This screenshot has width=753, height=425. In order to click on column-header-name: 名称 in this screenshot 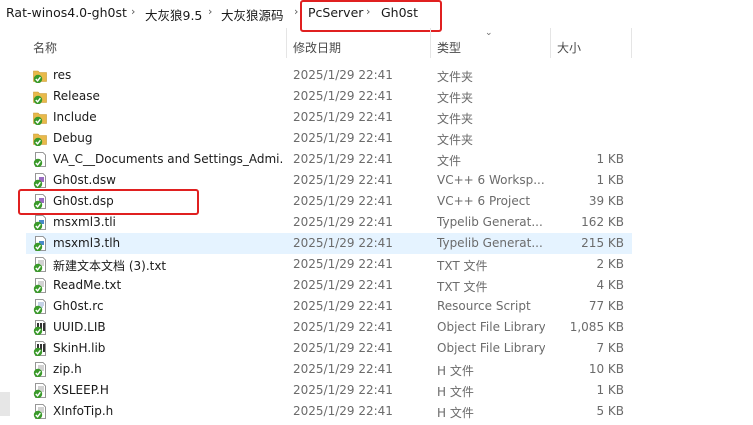, I will do `click(45, 47)`.